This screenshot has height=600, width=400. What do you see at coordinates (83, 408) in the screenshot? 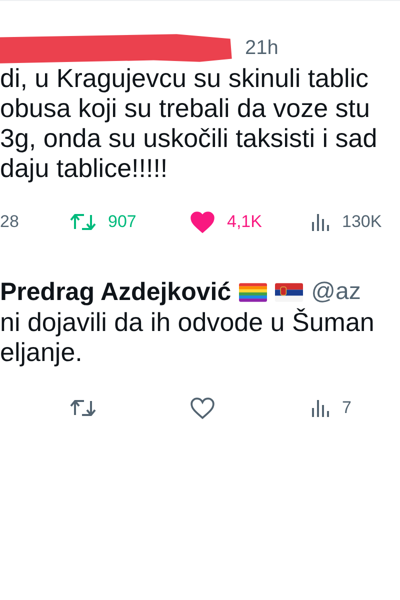
I see `repost-icon` at bounding box center [83, 408].